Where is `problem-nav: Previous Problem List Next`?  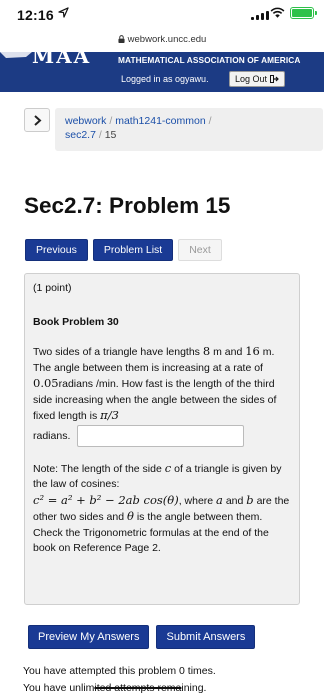 problem-nav: Previous Problem List Next is located at coordinates (123, 250).